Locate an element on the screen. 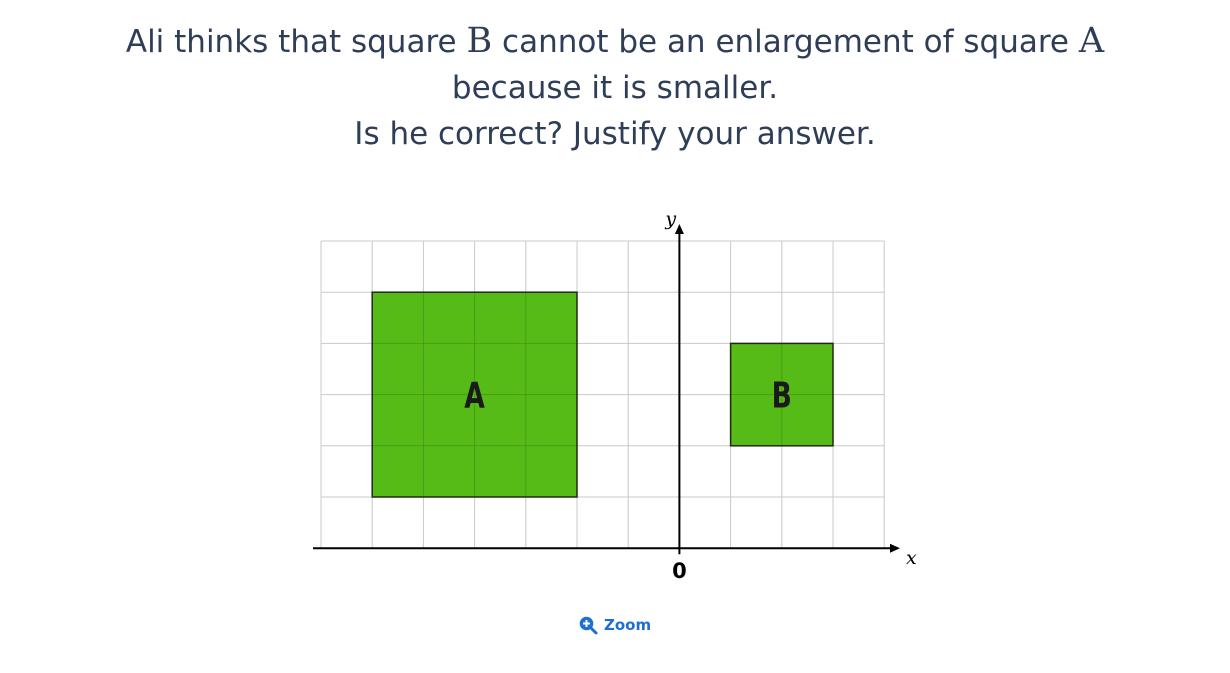 The height and width of the screenshot is (673, 1230). question-text-part: Ali thinks that square is located at coordinates (296, 42).